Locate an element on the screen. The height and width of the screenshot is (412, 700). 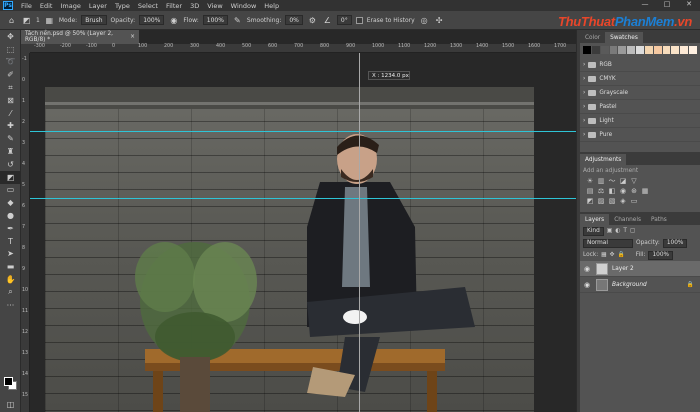
lasso-tool-icon: ➰ is located at coordinates (10, 62).